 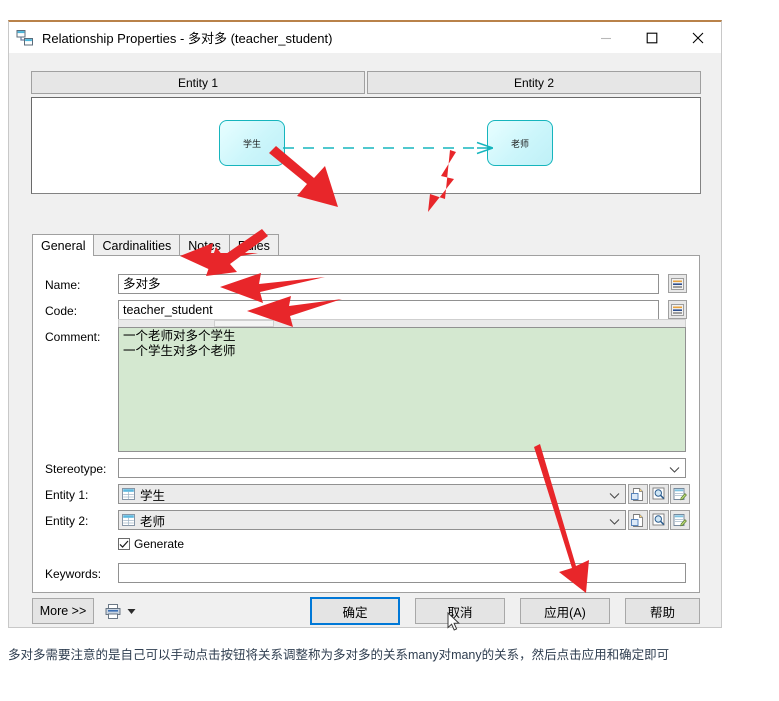 What do you see at coordinates (680, 520) in the screenshot?
I see `entity2-properties-button` at bounding box center [680, 520].